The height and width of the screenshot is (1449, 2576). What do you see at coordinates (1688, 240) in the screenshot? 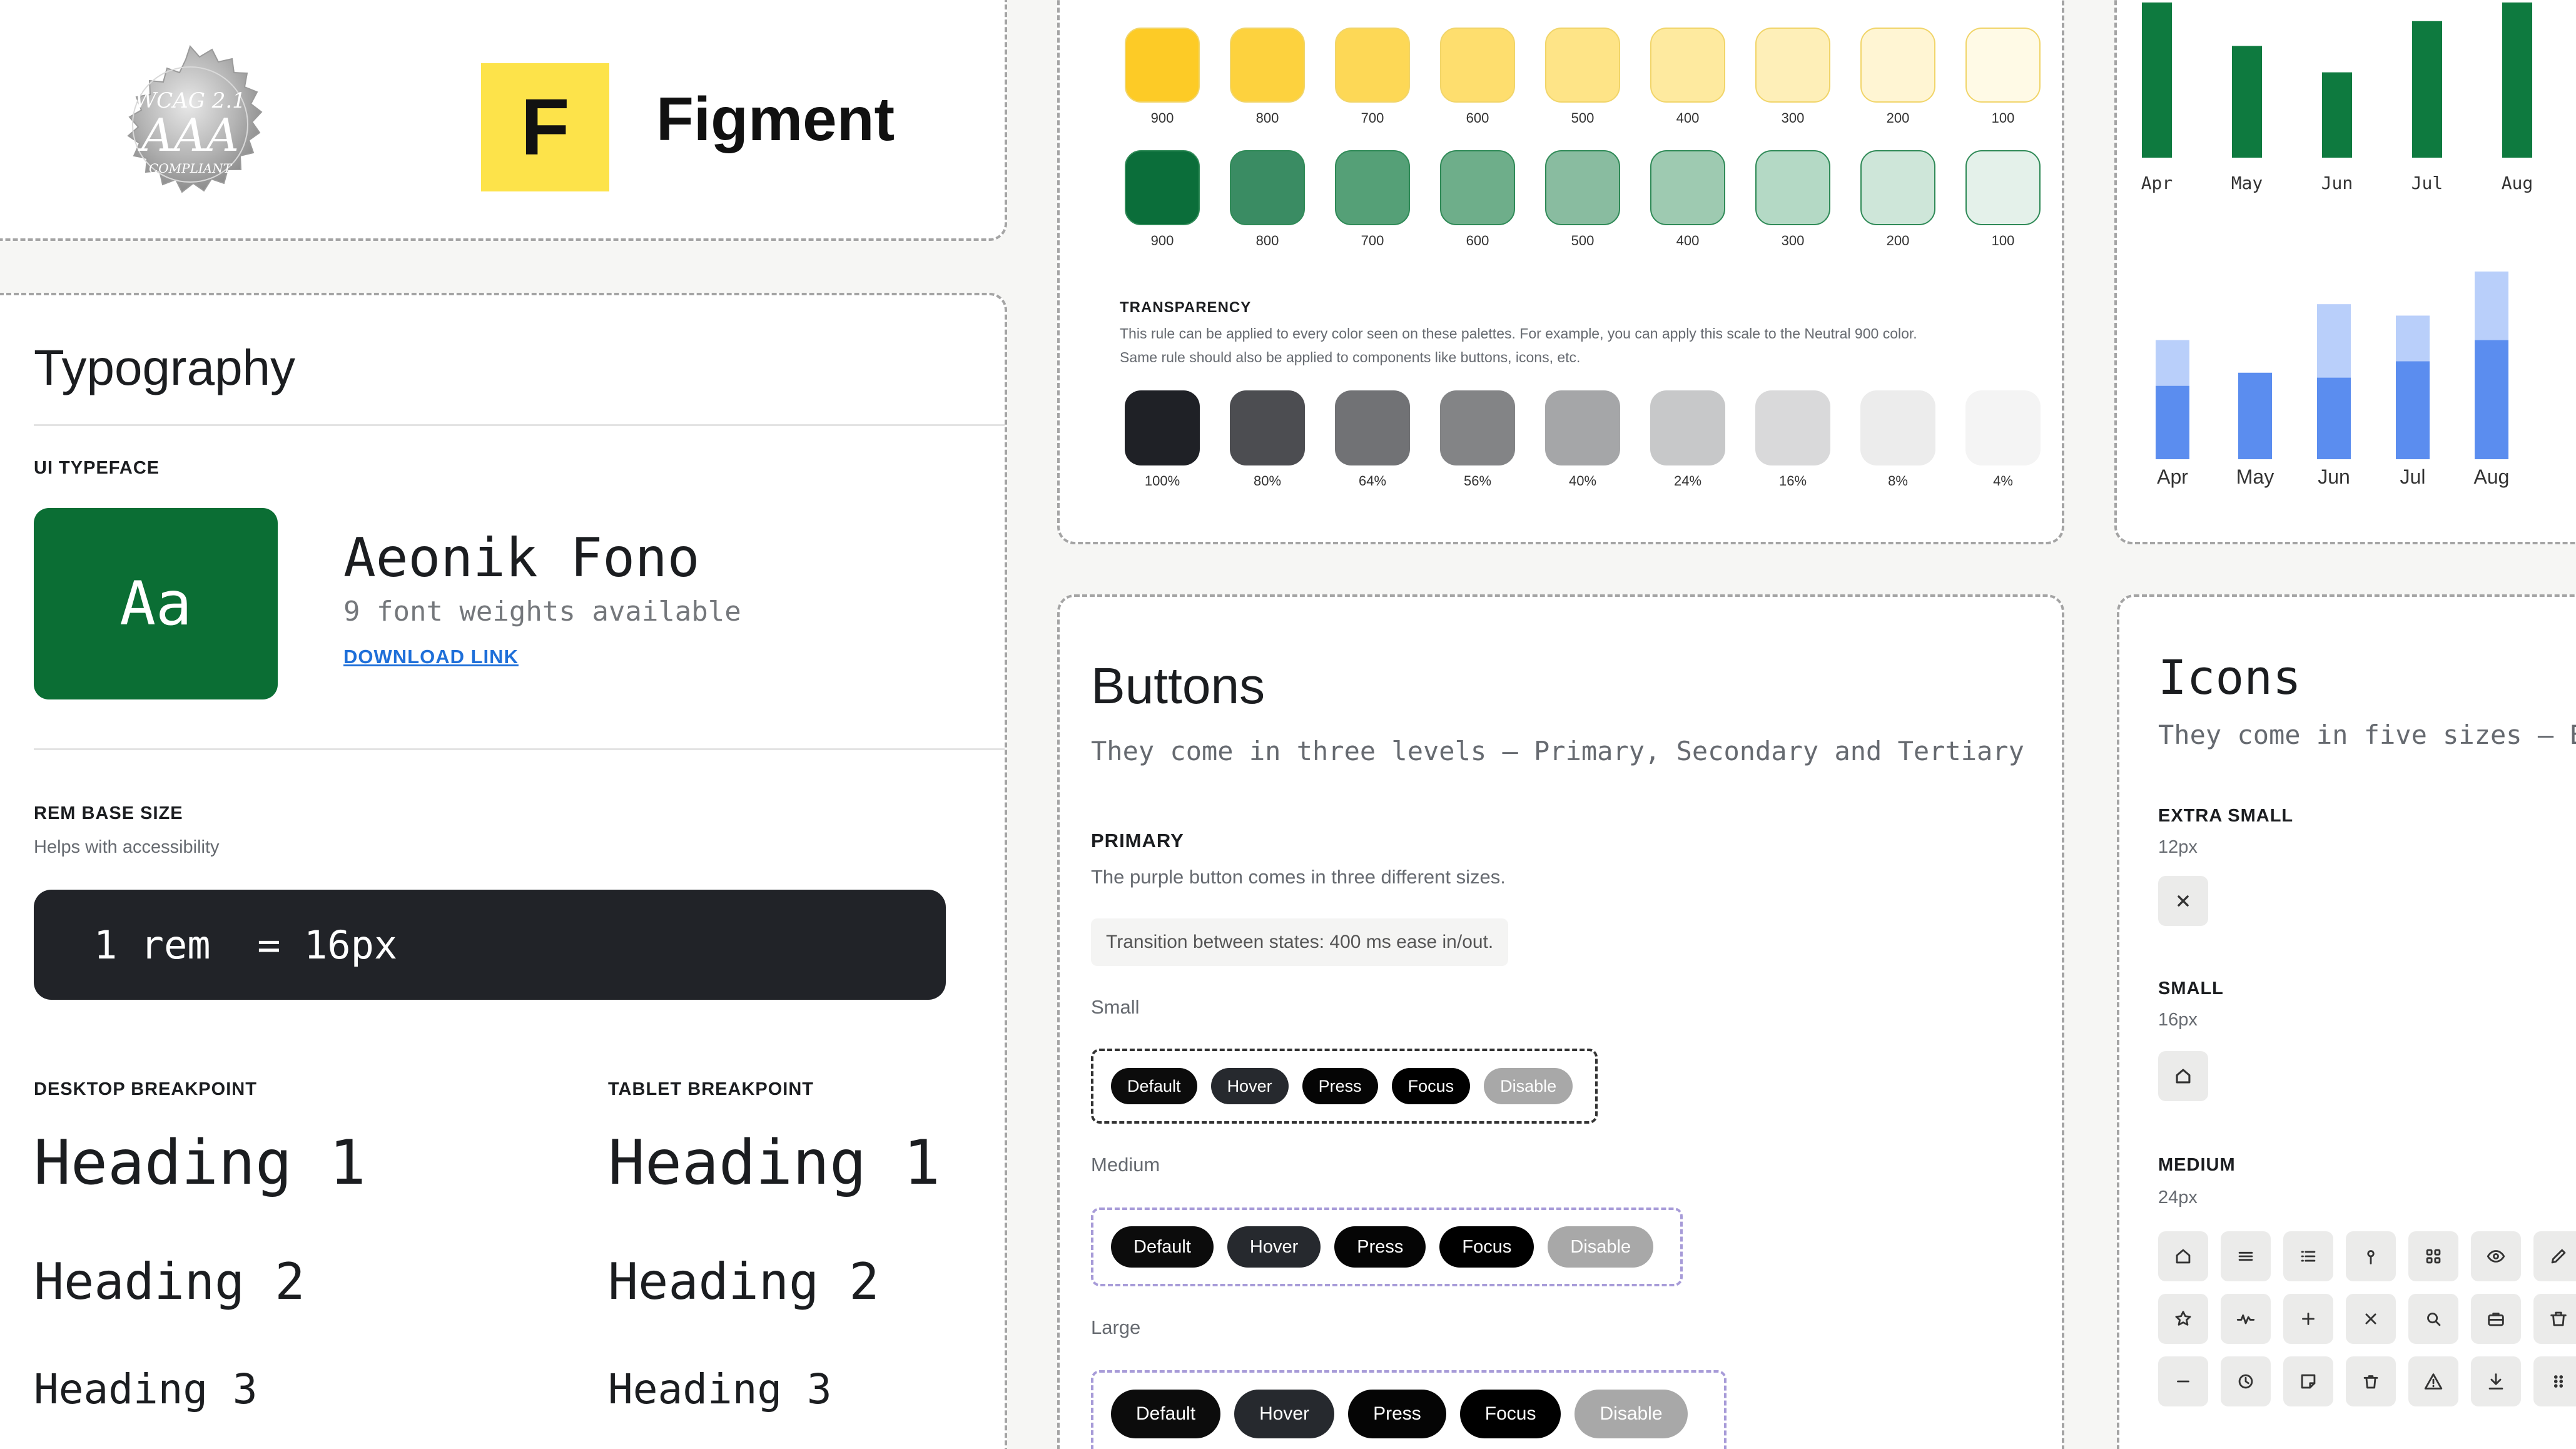
I see `green-swatch-label: 400` at bounding box center [1688, 240].